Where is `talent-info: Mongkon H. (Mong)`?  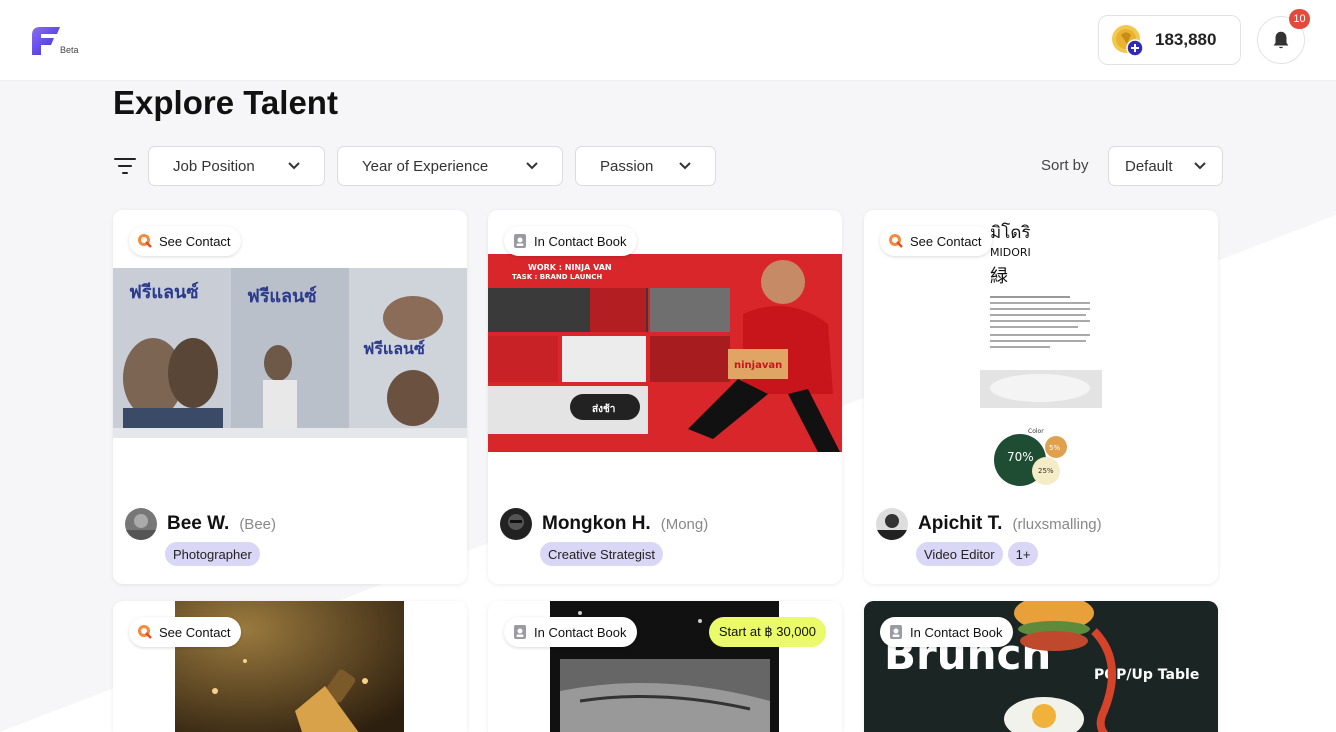
talent-info: Mongkon H. (Mong) is located at coordinates (604, 524).